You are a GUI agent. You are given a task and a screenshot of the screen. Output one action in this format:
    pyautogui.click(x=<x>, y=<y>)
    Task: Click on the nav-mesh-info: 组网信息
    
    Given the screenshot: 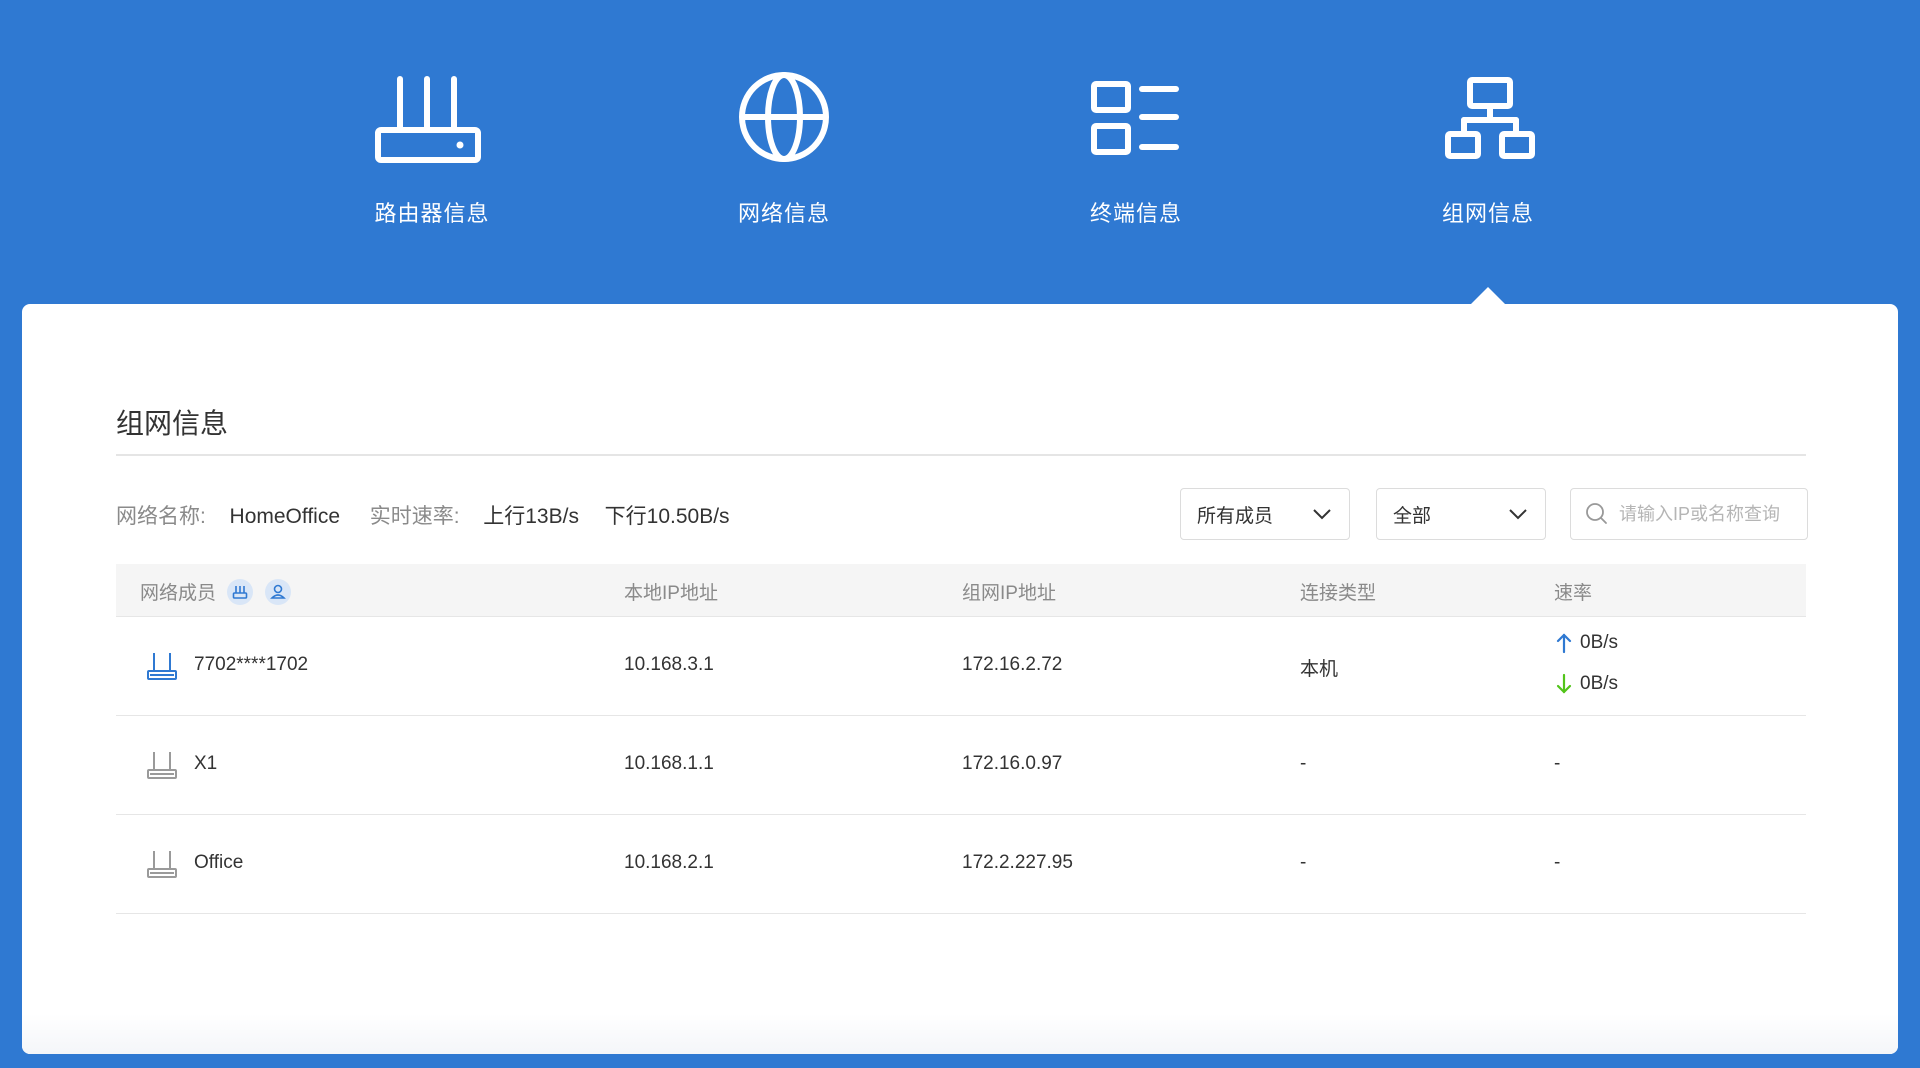 What is the action you would take?
    pyautogui.click(x=1488, y=152)
    